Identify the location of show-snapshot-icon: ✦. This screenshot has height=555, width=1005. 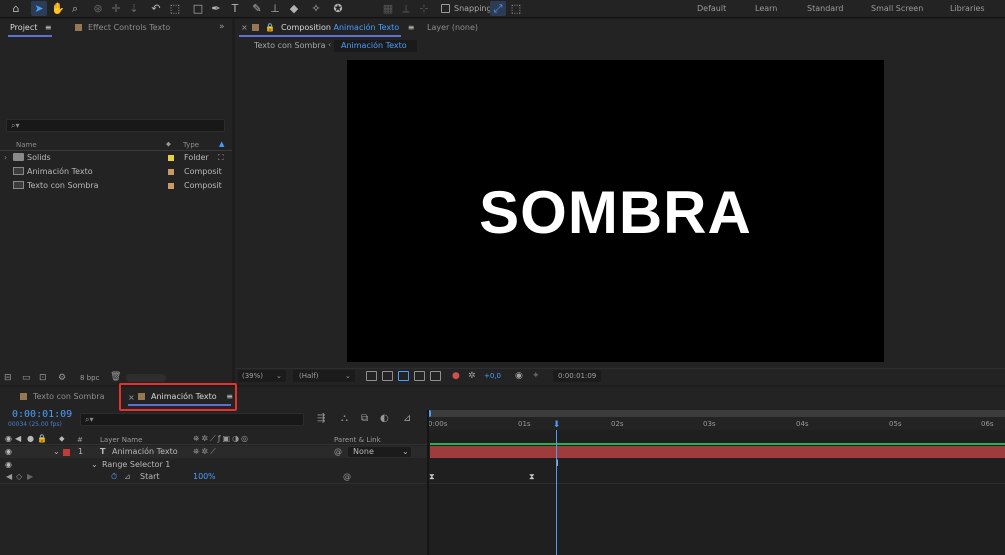
(536, 376).